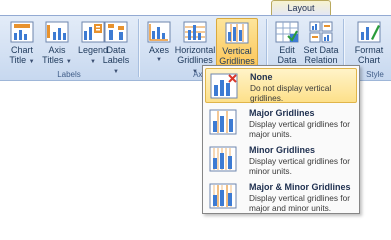 The width and height of the screenshot is (391, 240). What do you see at coordinates (282, 150) in the screenshot?
I see `menu-item-minor-title: Minor Gridlines` at bounding box center [282, 150].